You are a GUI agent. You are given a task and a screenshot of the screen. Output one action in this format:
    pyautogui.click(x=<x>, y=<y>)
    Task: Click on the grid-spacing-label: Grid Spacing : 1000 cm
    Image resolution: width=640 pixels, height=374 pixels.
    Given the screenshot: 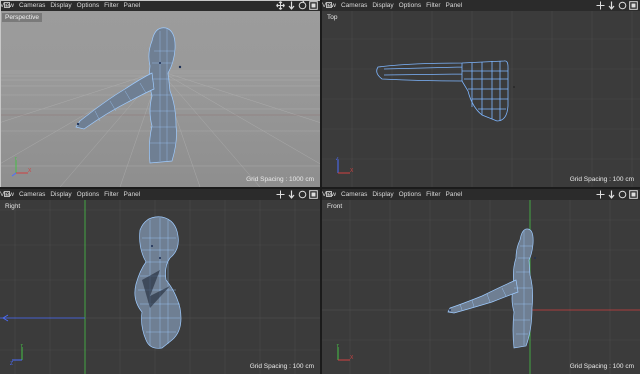 What is the action you would take?
    pyautogui.click(x=280, y=179)
    